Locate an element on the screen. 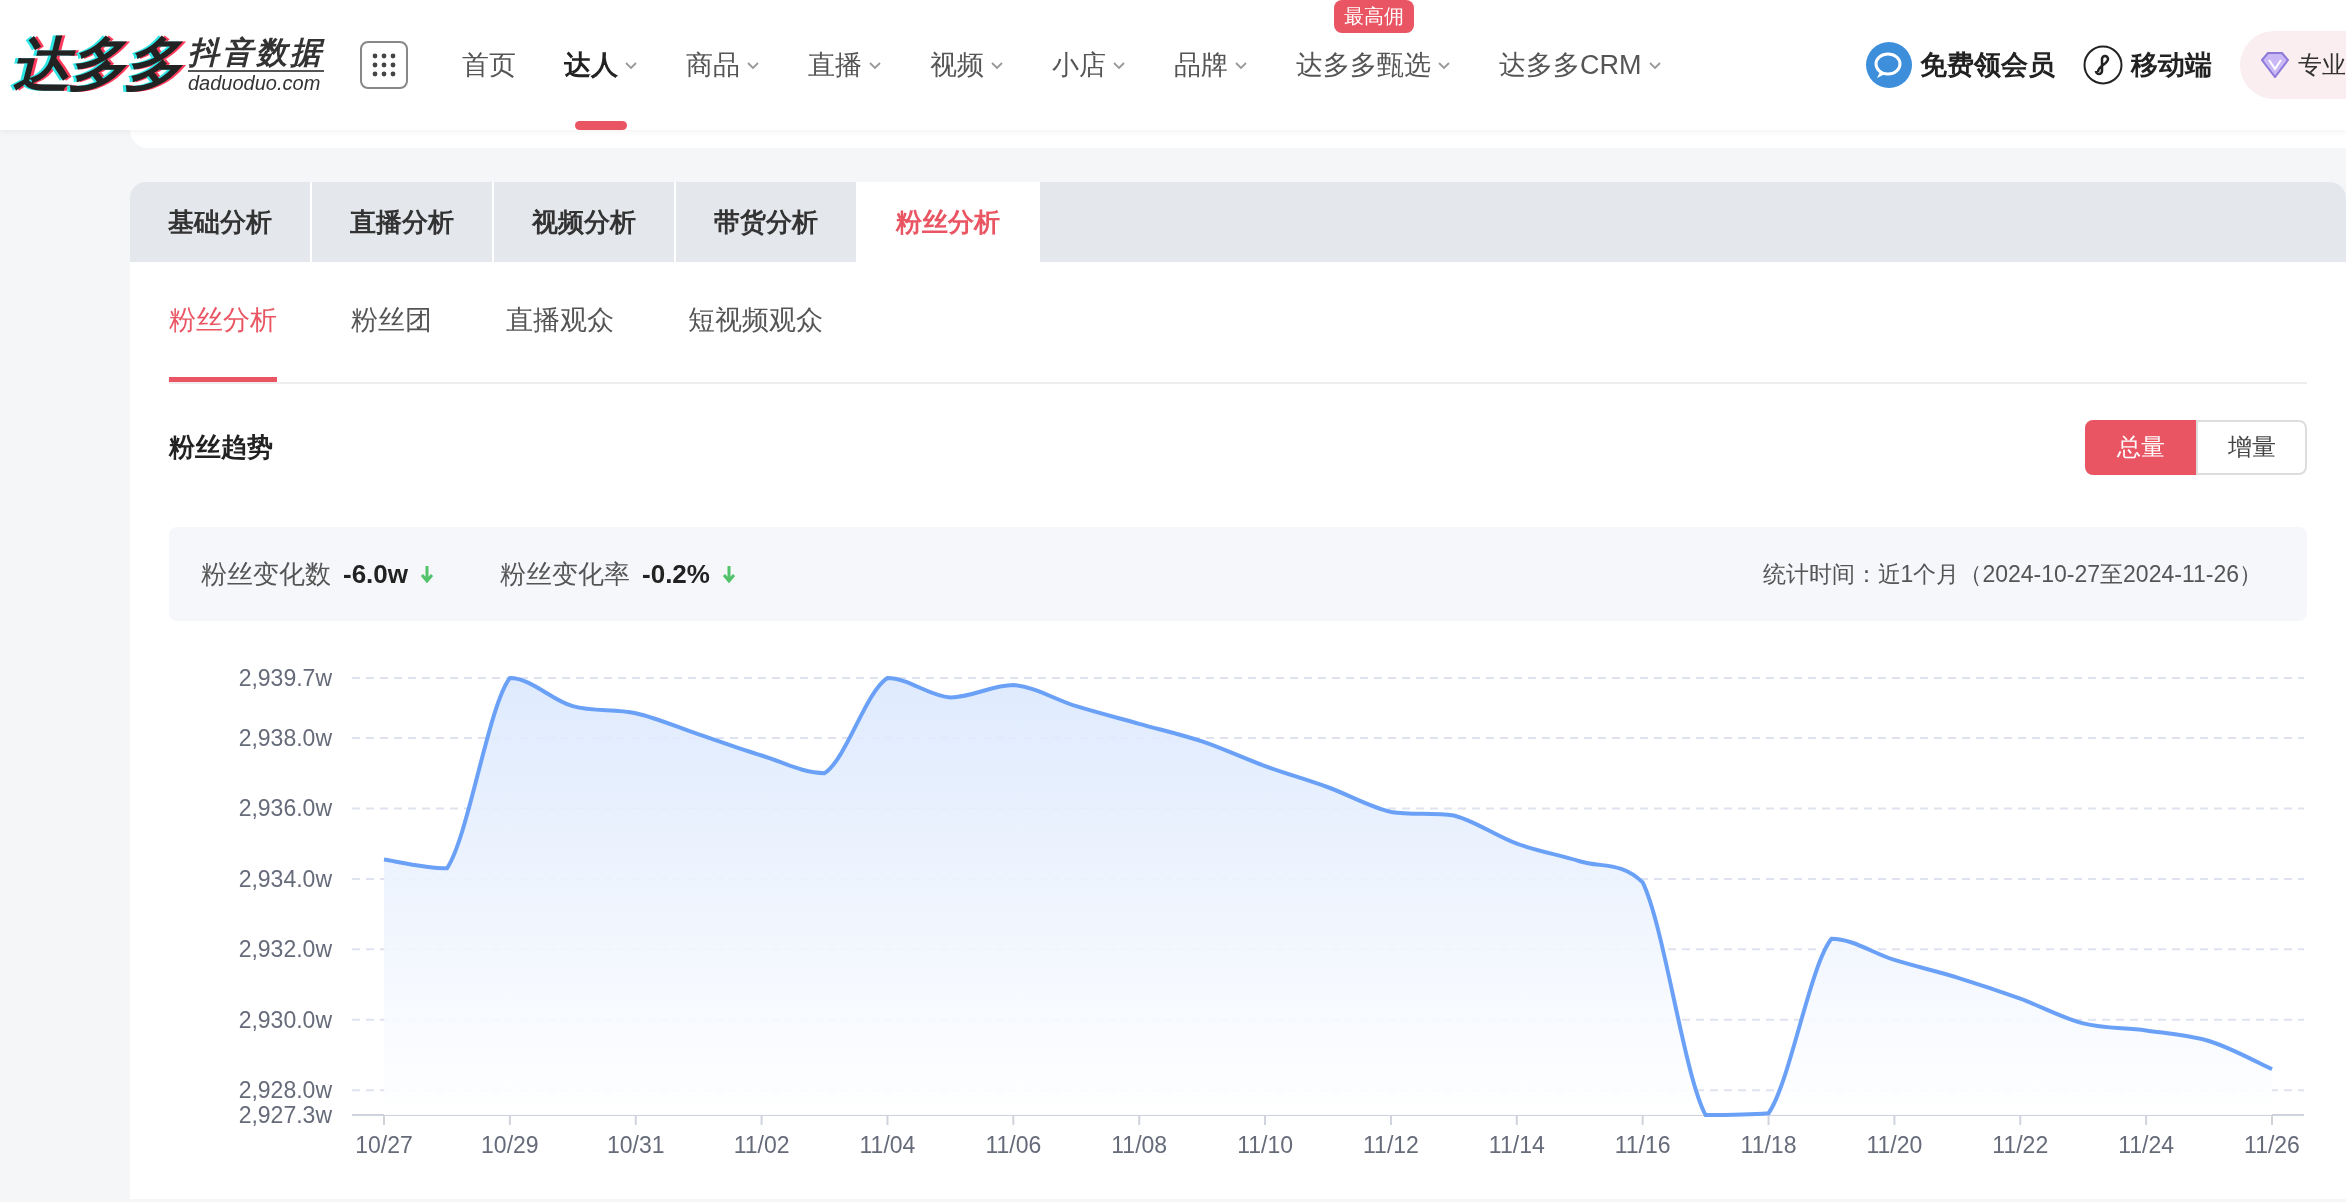  axis-label: 2,932.0w is located at coordinates (285, 949).